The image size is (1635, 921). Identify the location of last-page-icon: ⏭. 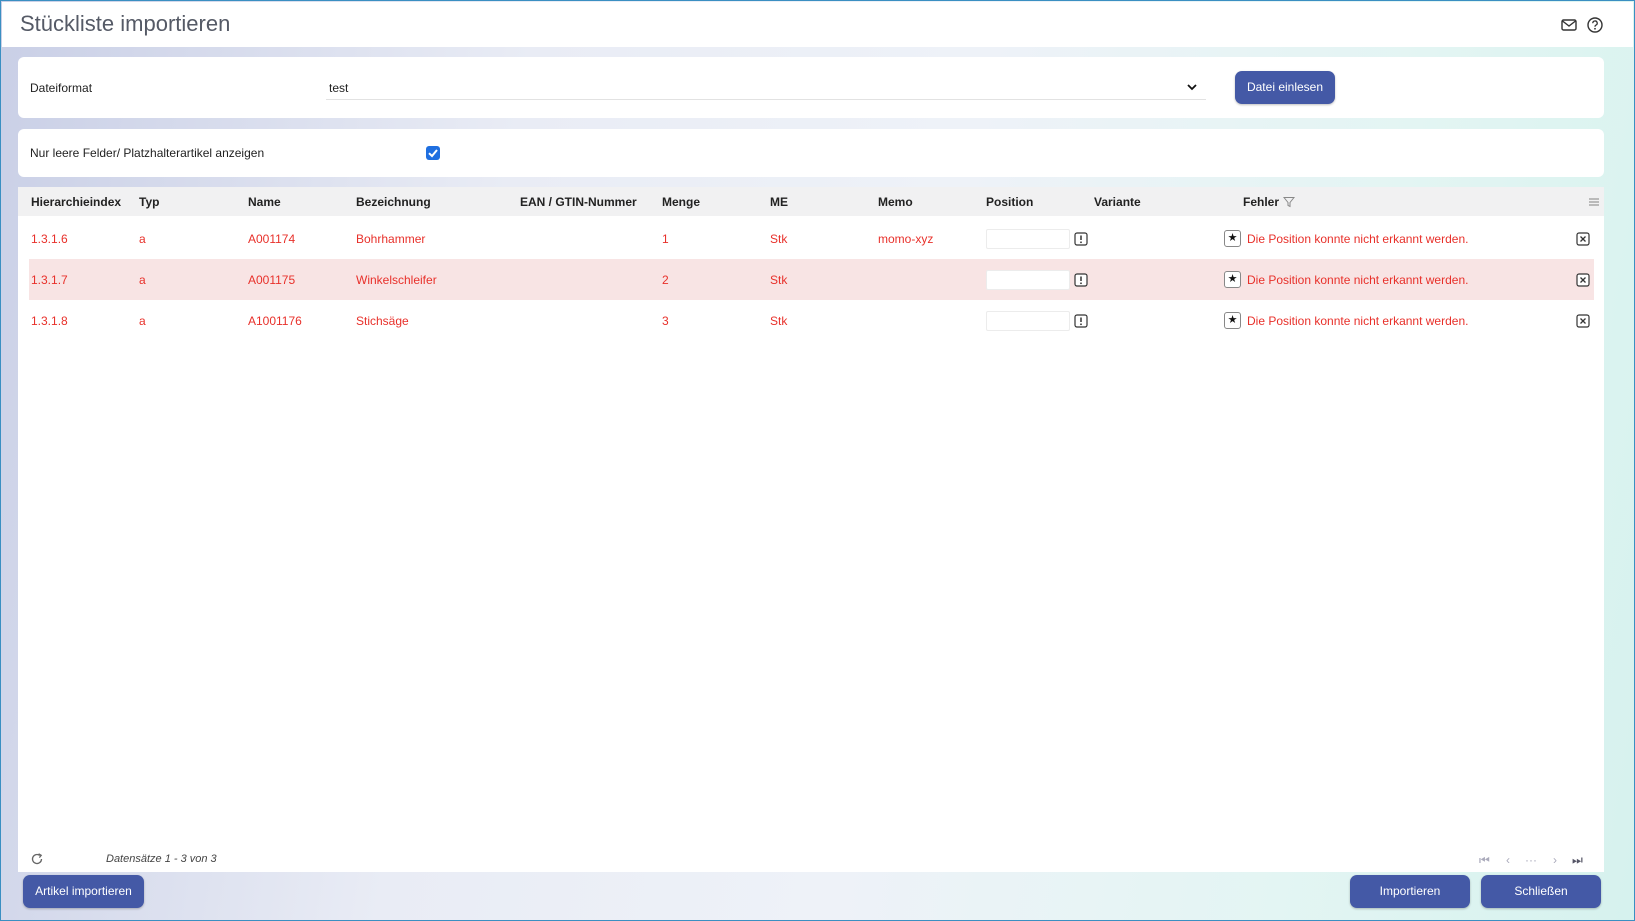
(1577, 860).